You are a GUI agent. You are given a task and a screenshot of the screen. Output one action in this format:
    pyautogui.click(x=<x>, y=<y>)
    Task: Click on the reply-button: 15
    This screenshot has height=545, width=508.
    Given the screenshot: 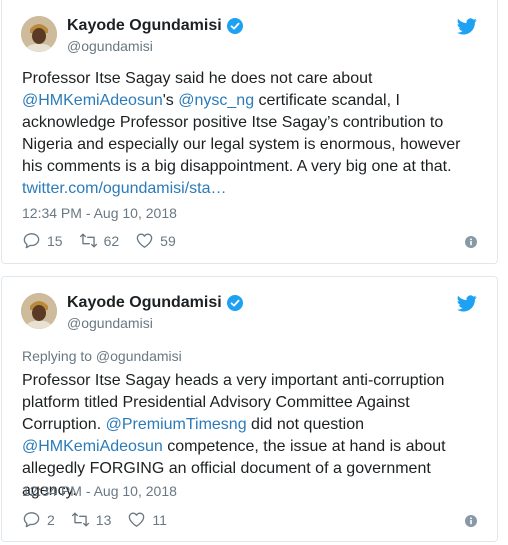 What is the action you would take?
    pyautogui.click(x=42, y=240)
    